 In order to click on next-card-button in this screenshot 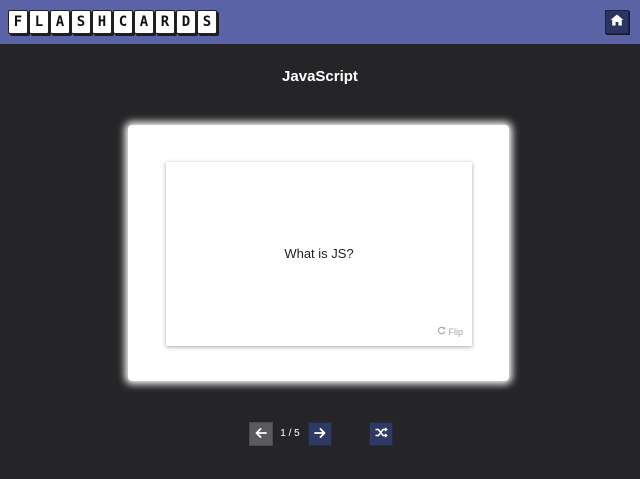, I will do `click(320, 434)`.